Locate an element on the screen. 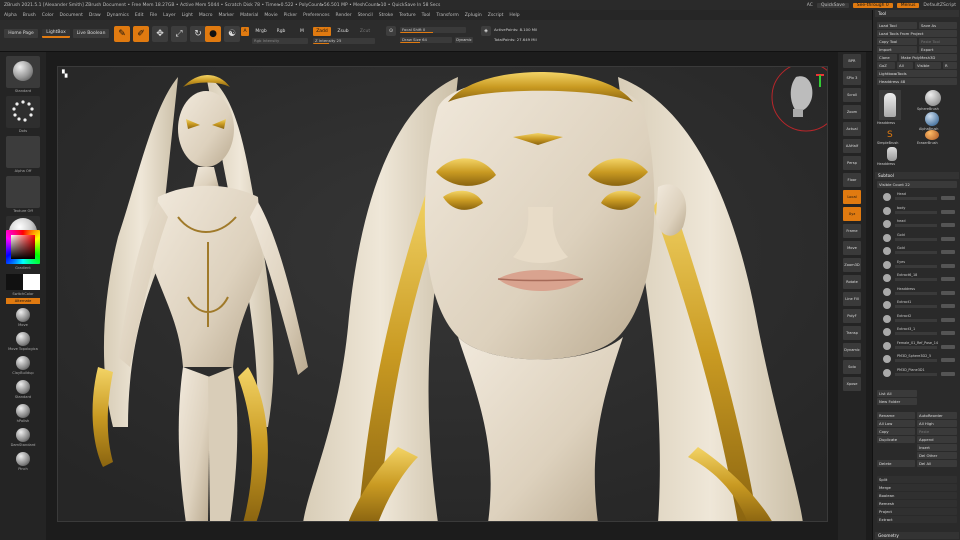  menu-material: Material is located at coordinates (249, 15).